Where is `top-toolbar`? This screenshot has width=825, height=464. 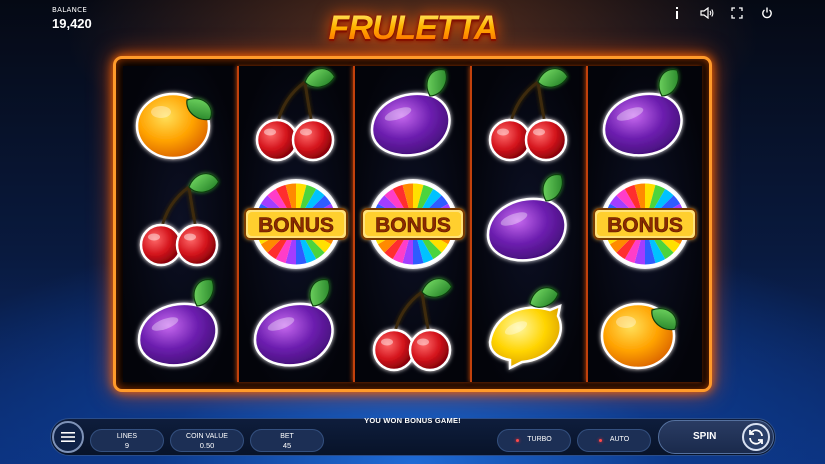
top-toolbar is located at coordinates (722, 13).